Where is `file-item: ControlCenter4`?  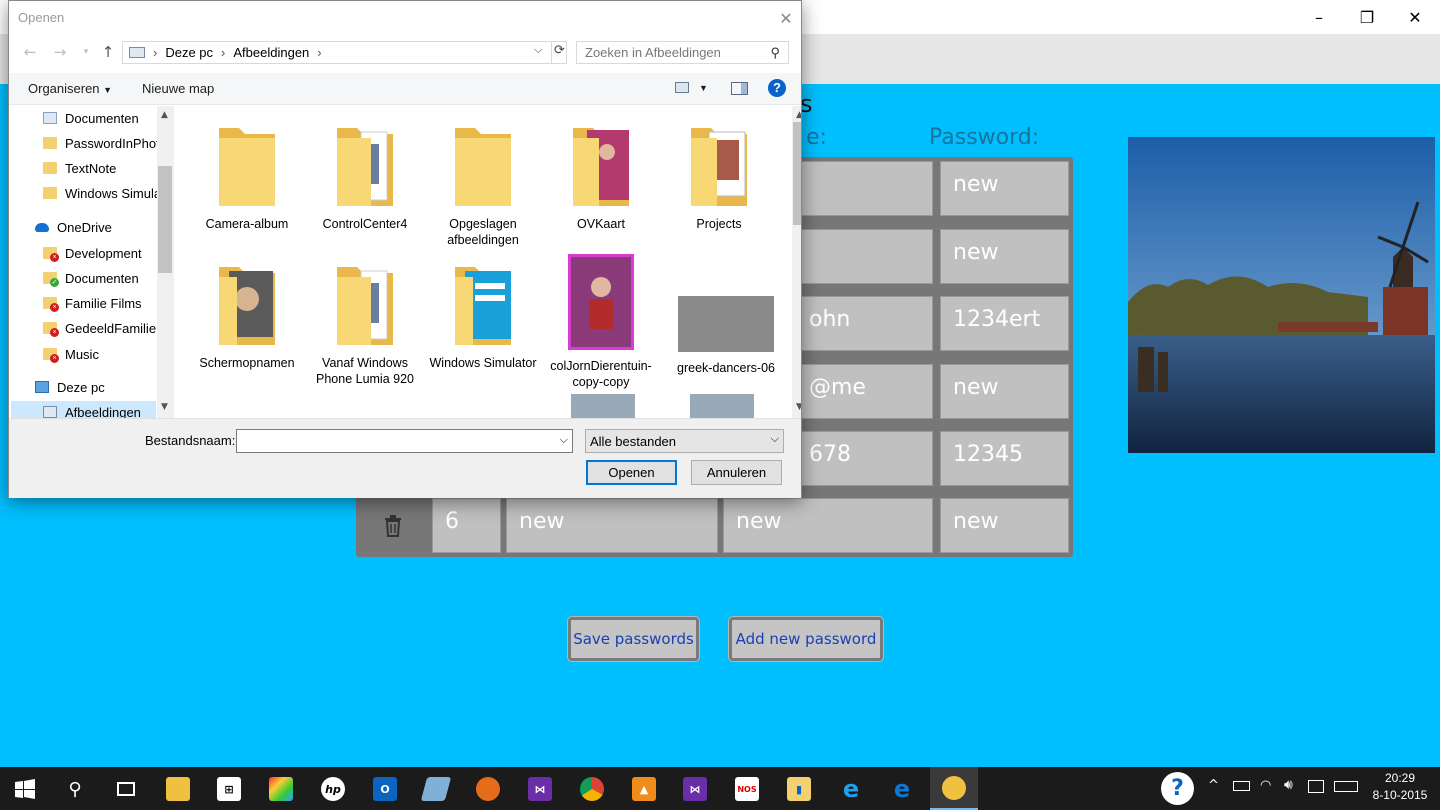 file-item: ControlCenter4 is located at coordinates (365, 178).